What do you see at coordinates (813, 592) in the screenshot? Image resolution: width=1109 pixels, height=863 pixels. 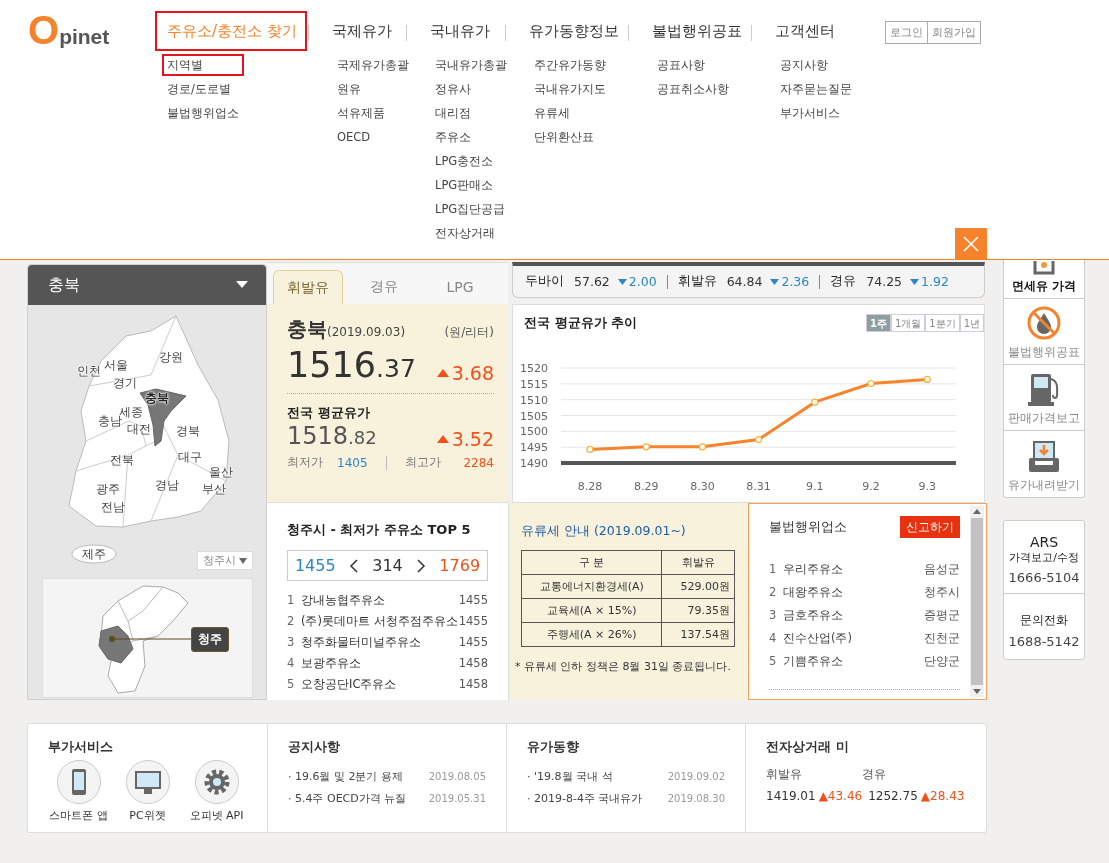 I see `station-link: 대왕주유소` at bounding box center [813, 592].